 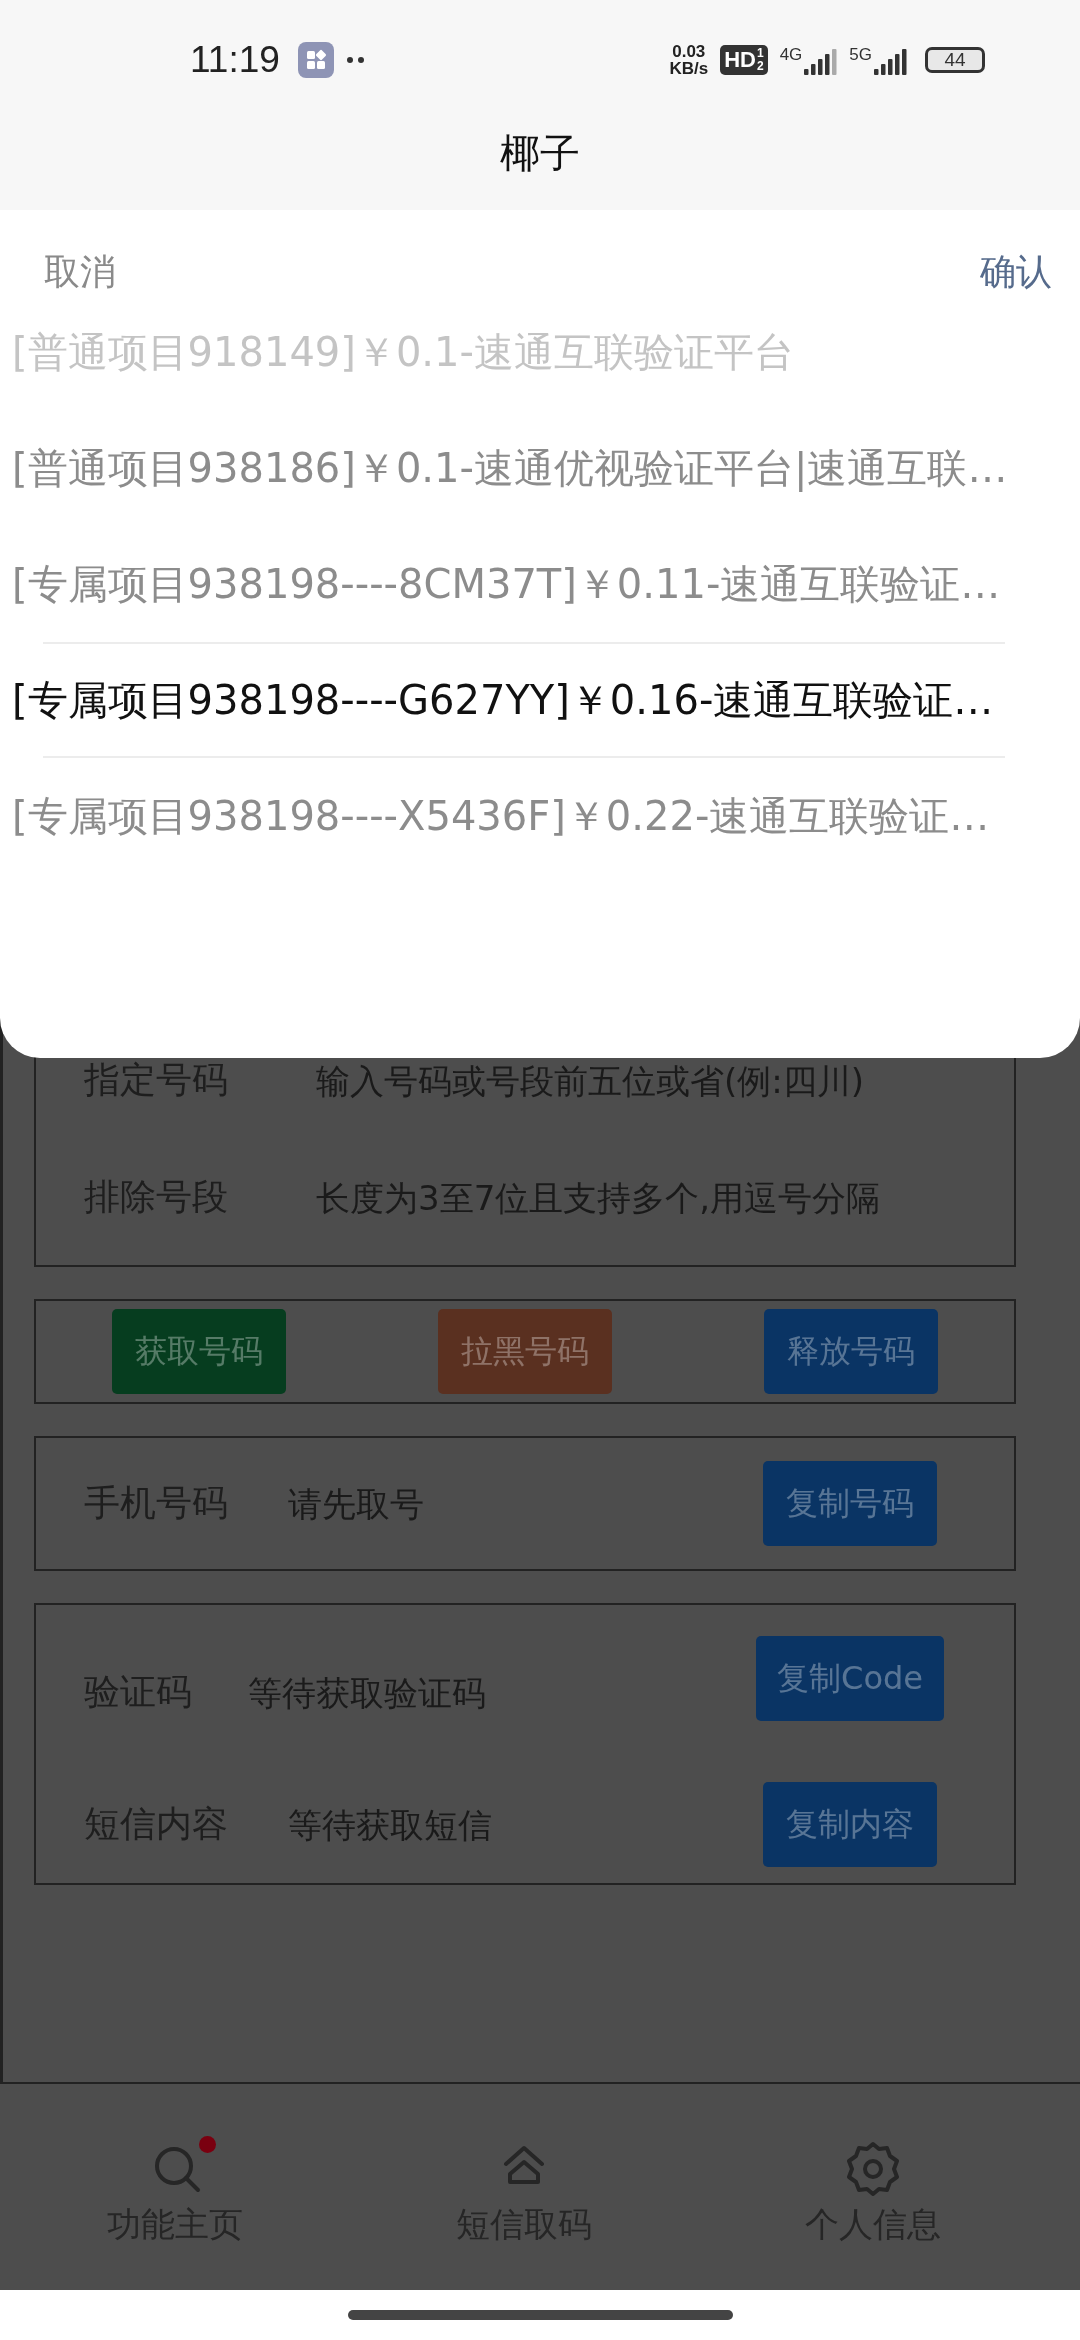 I want to click on copy-button: 复制Code, so click(x=850, y=1678).